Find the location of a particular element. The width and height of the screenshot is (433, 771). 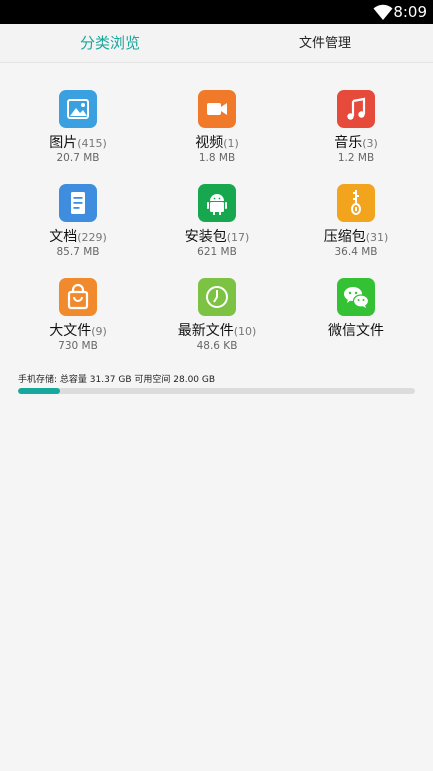

category-size: 48.6 KB is located at coordinates (217, 346).